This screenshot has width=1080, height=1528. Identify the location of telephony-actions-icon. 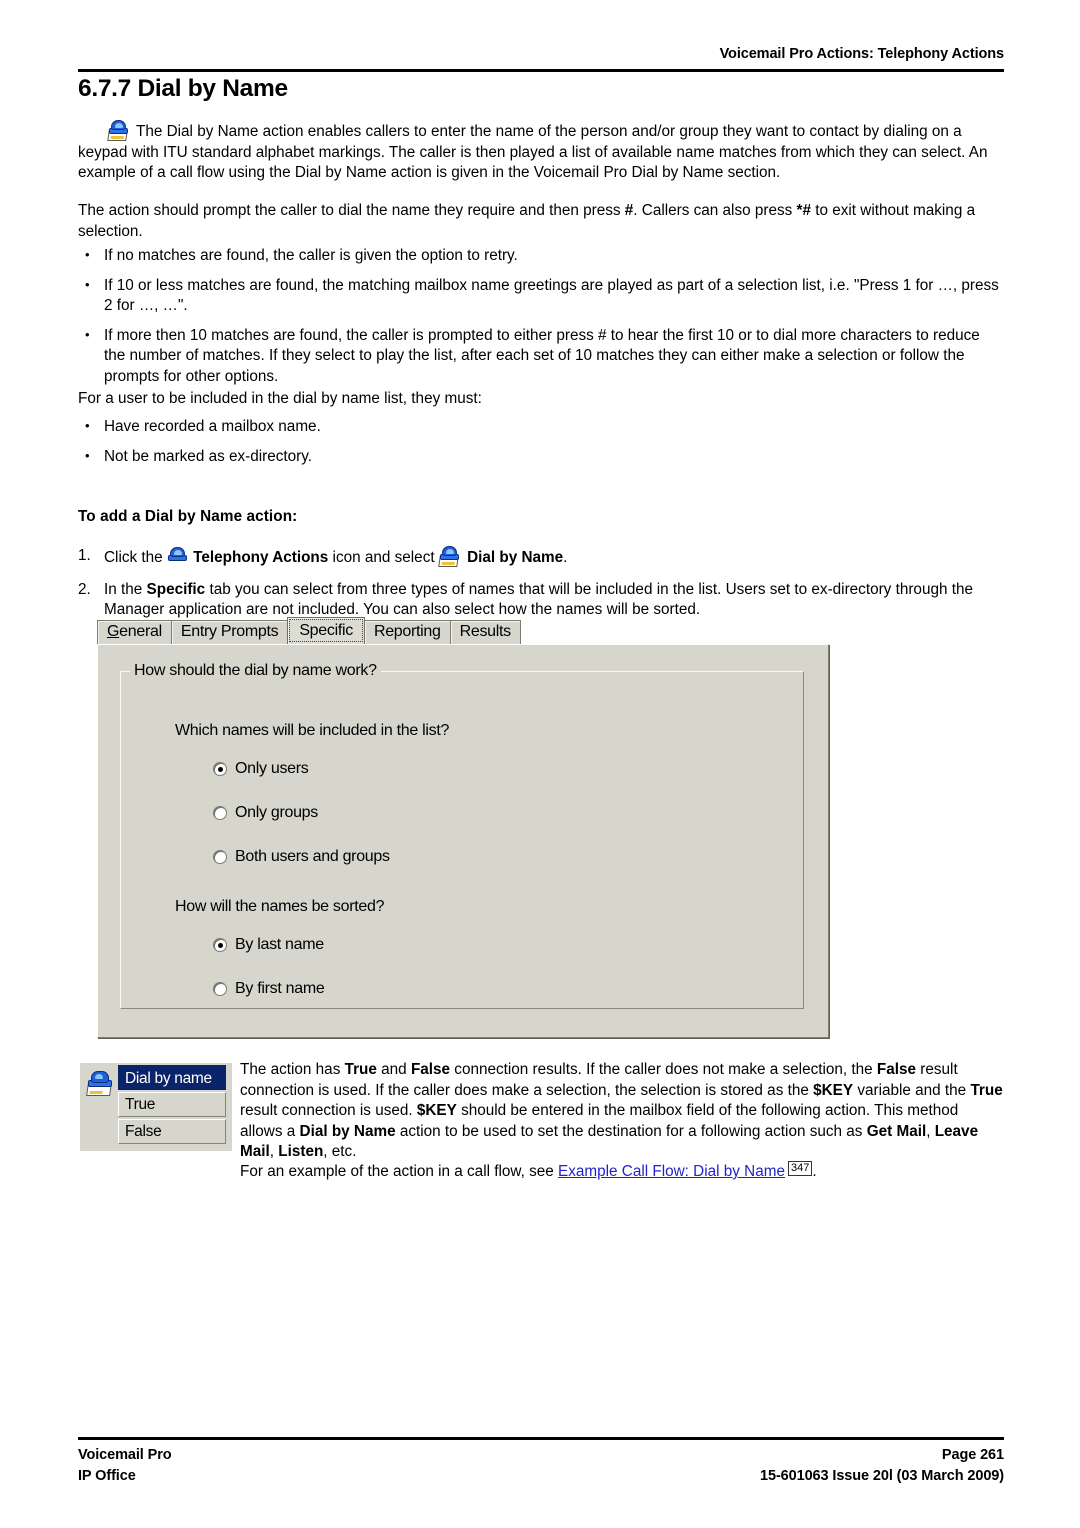
(178, 557).